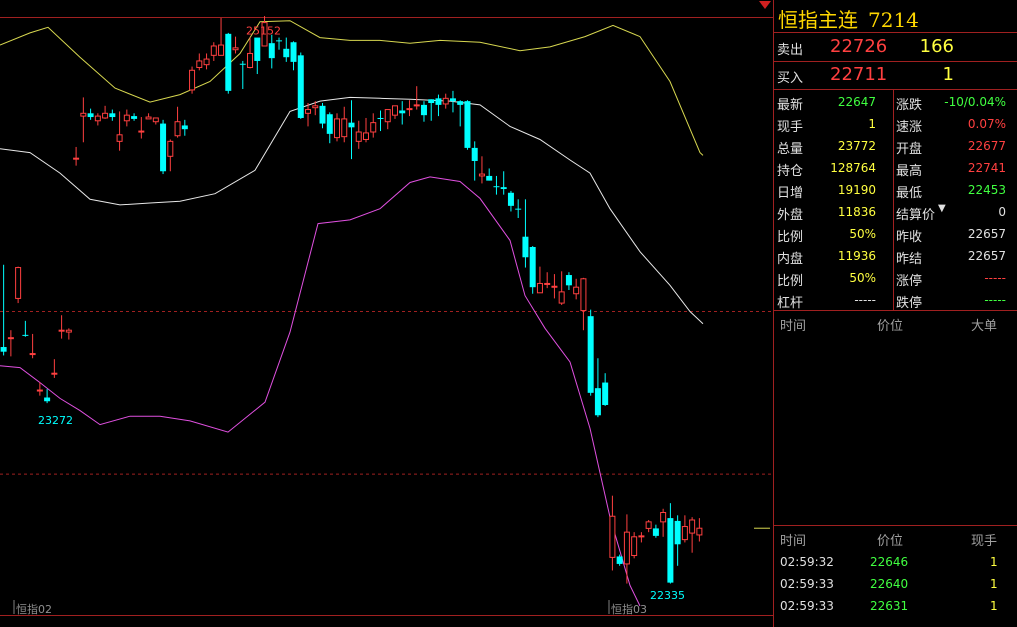 The width and height of the screenshot is (1017, 627). I want to click on sell-volume: 166, so click(936, 46).